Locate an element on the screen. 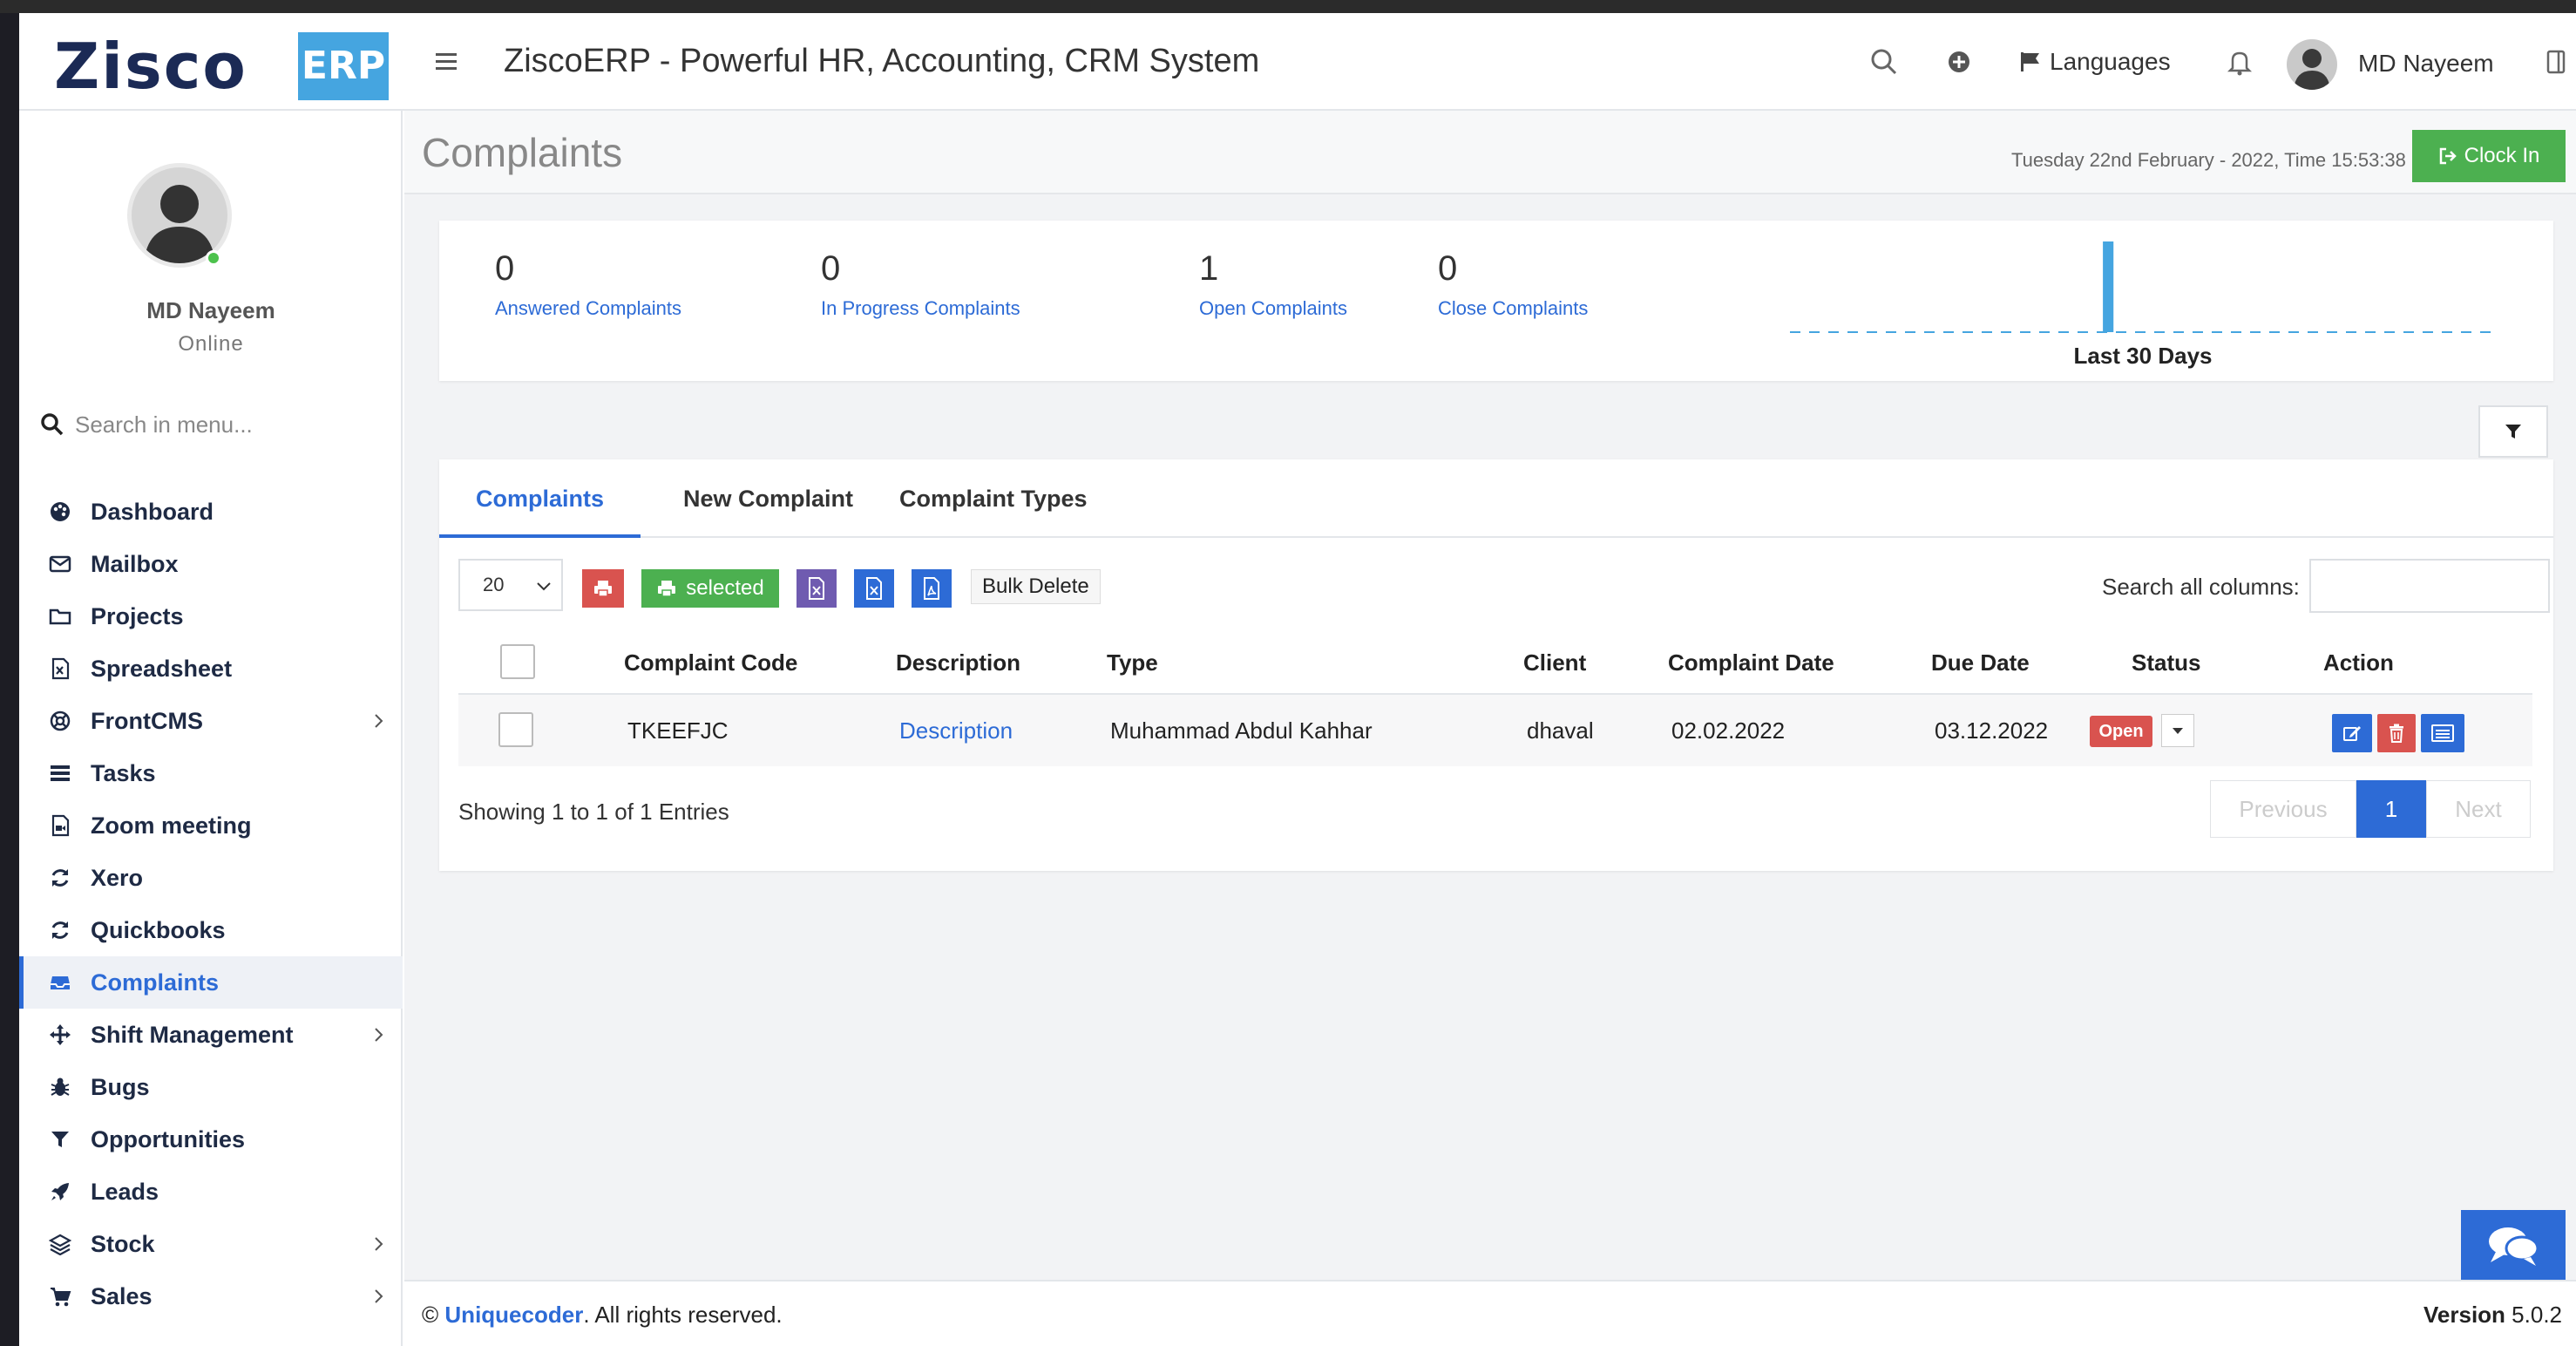 The height and width of the screenshot is (1346, 2576). file-pdf-icon is located at coordinates (932, 588).